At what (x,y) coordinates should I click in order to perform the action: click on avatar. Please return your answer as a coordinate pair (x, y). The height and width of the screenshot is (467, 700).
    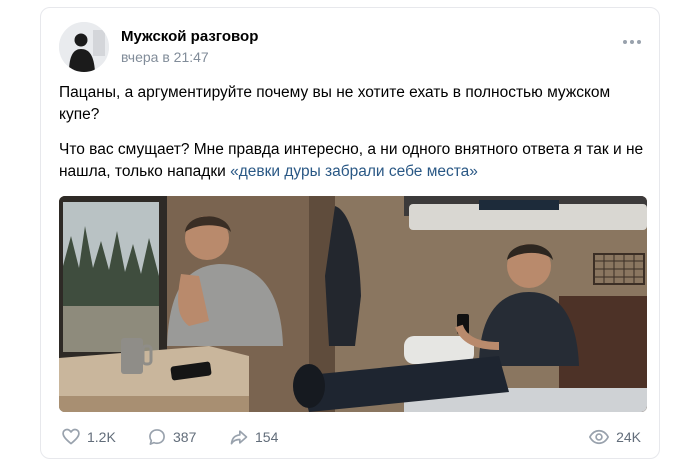
    Looking at the image, I should click on (84, 47).